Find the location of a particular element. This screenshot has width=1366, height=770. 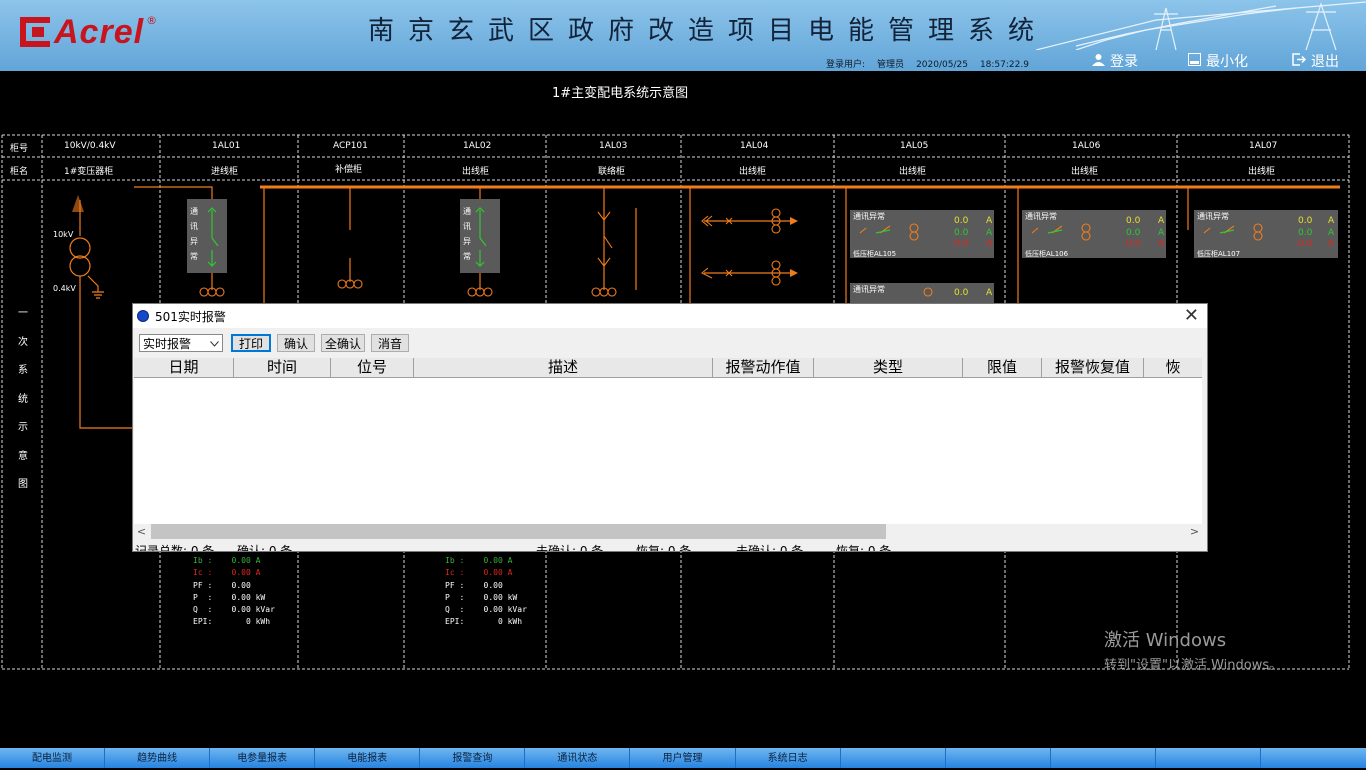

print-button: 打印 is located at coordinates (251, 343).